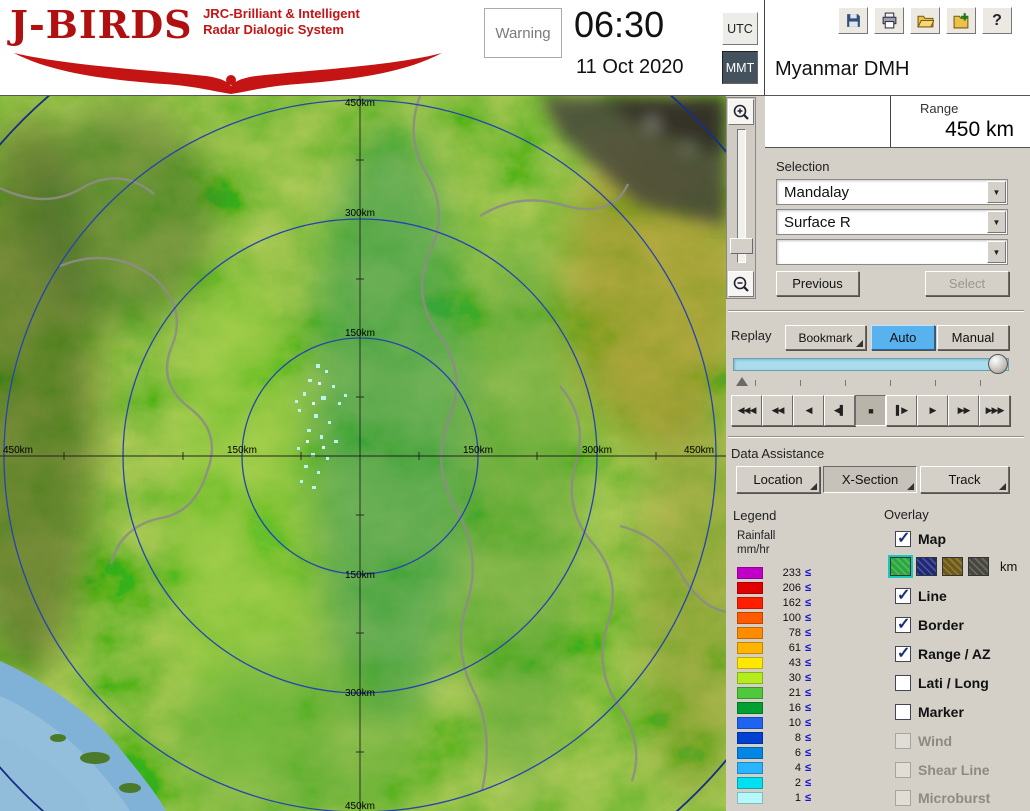 Image resolution: width=1030 pixels, height=811 pixels. Describe the element at coordinates (808, 410) in the screenshot. I see `play-backward-button: ◀` at that location.